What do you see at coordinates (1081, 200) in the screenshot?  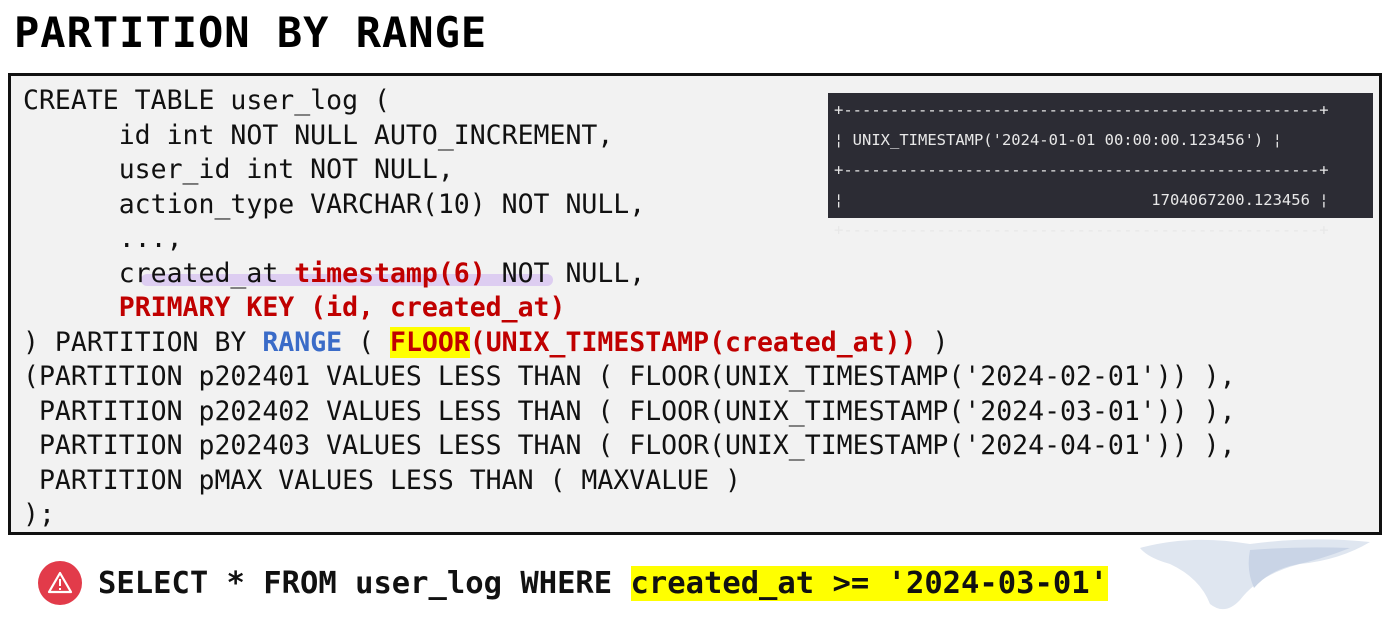 I see `result-value: ¦ 1704067200.123456 ¦` at bounding box center [1081, 200].